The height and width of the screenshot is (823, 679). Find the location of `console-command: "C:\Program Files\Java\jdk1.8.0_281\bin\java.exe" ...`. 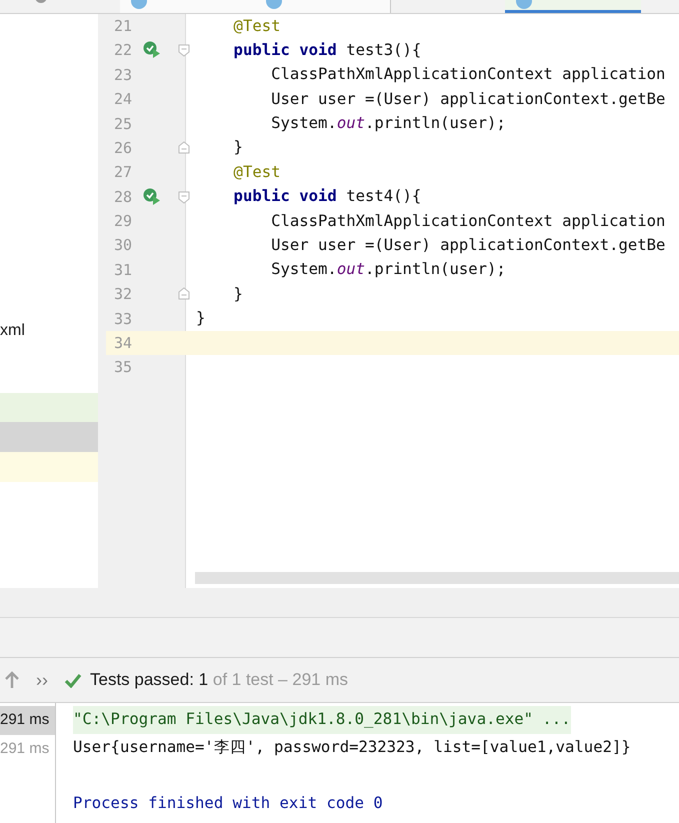

console-command: "C:\Program Files\Java\jdk1.8.0_281\bin\java.exe" ... is located at coordinates (322, 720).